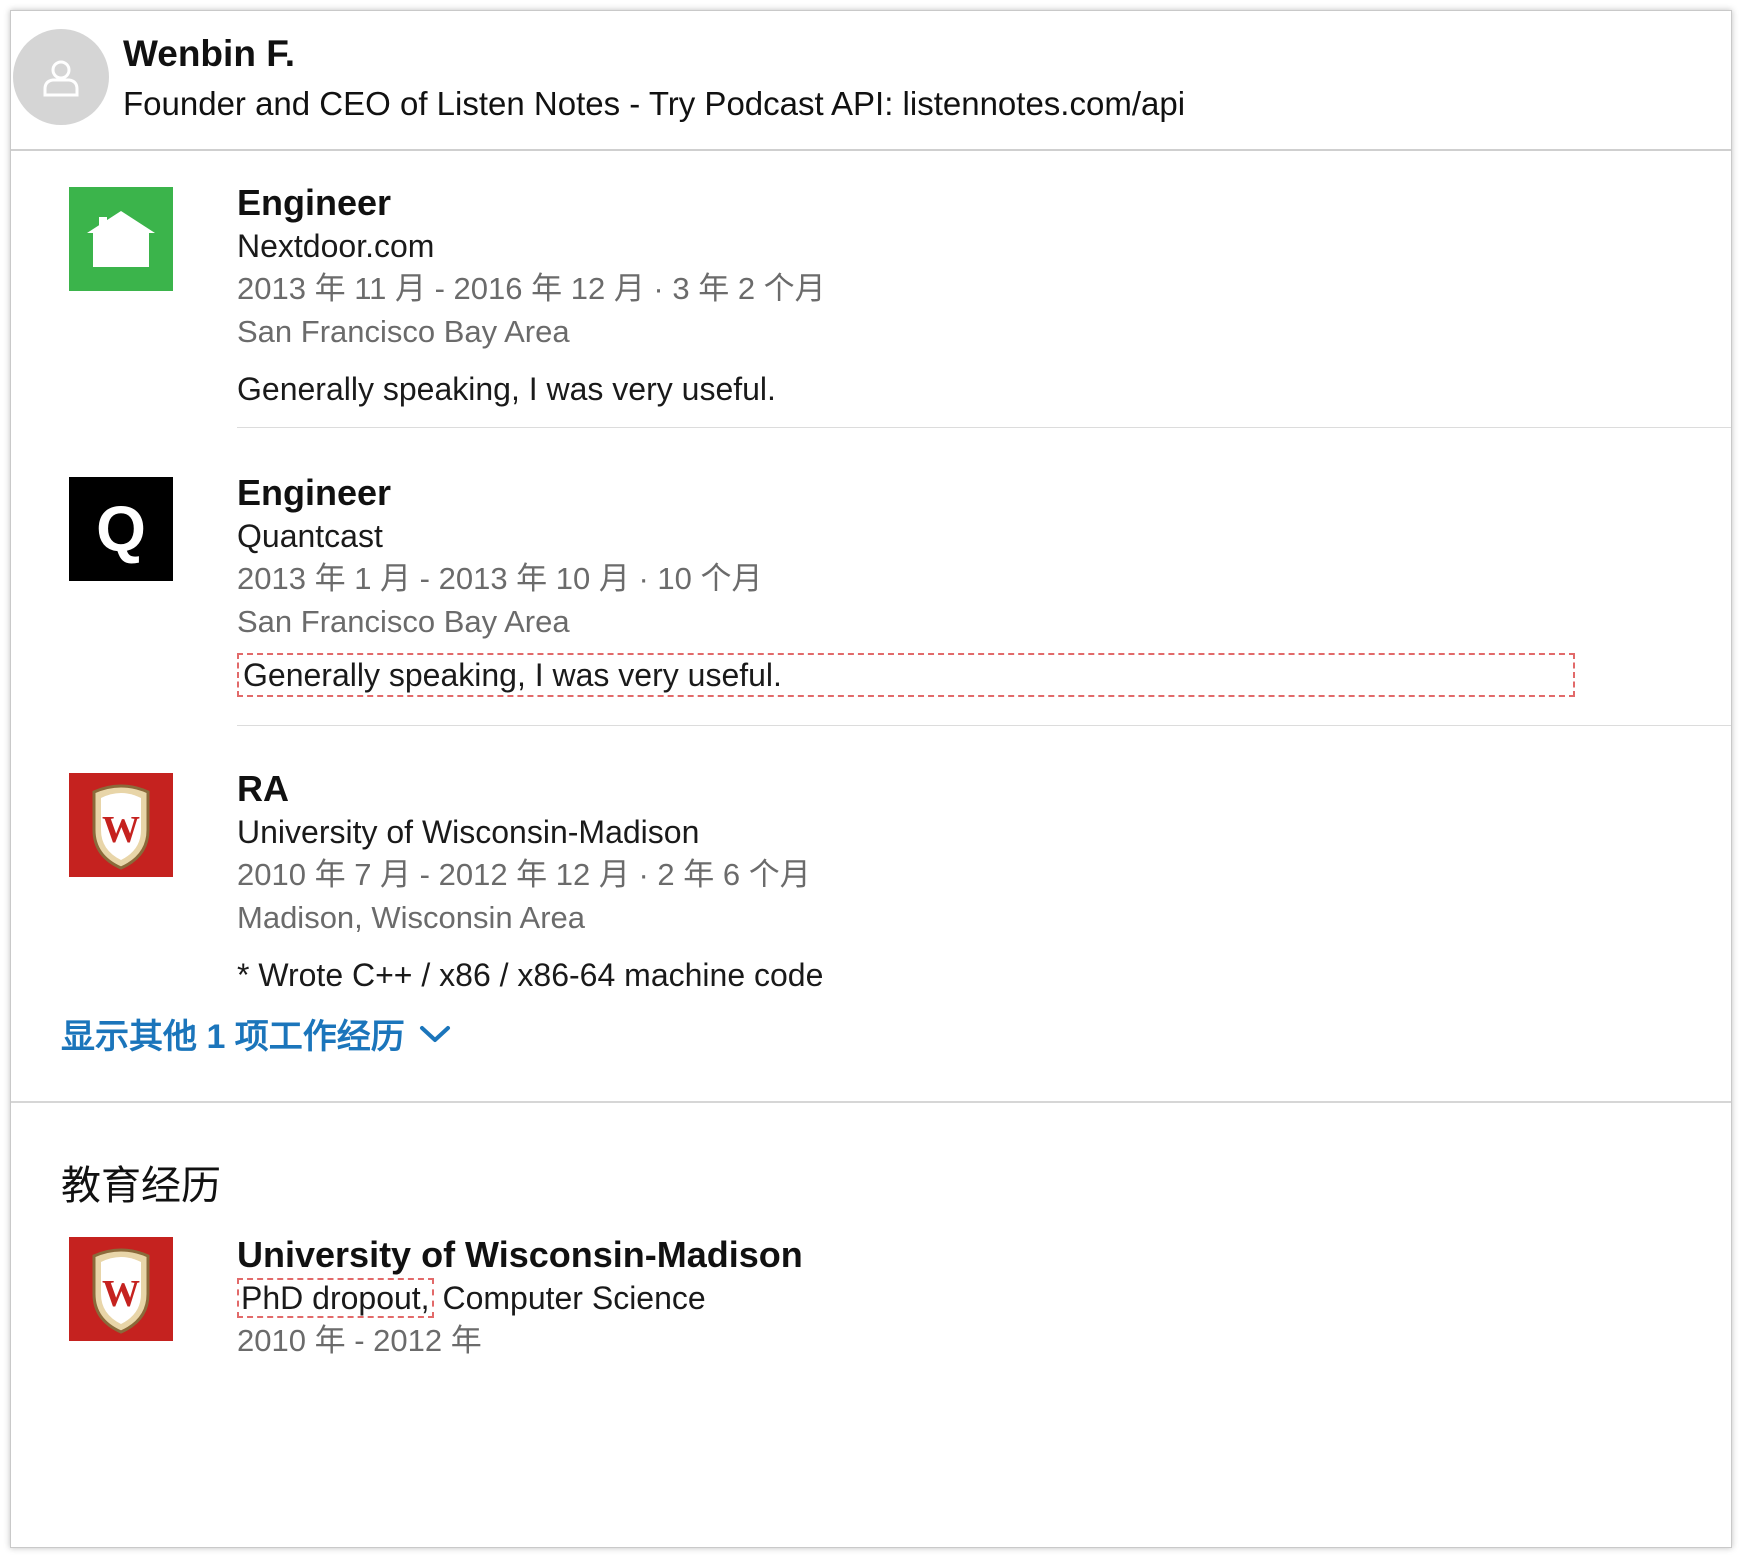 Image resolution: width=1742 pixels, height=1558 pixels. What do you see at coordinates (336, 246) in the screenshot?
I see `company-name: Nextdoor.com` at bounding box center [336, 246].